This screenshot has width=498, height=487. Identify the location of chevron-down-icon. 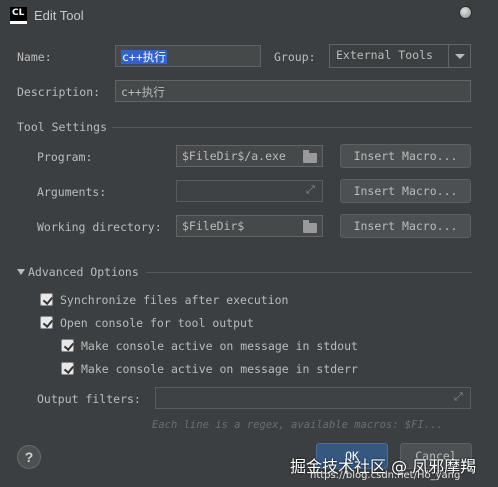
(459, 56).